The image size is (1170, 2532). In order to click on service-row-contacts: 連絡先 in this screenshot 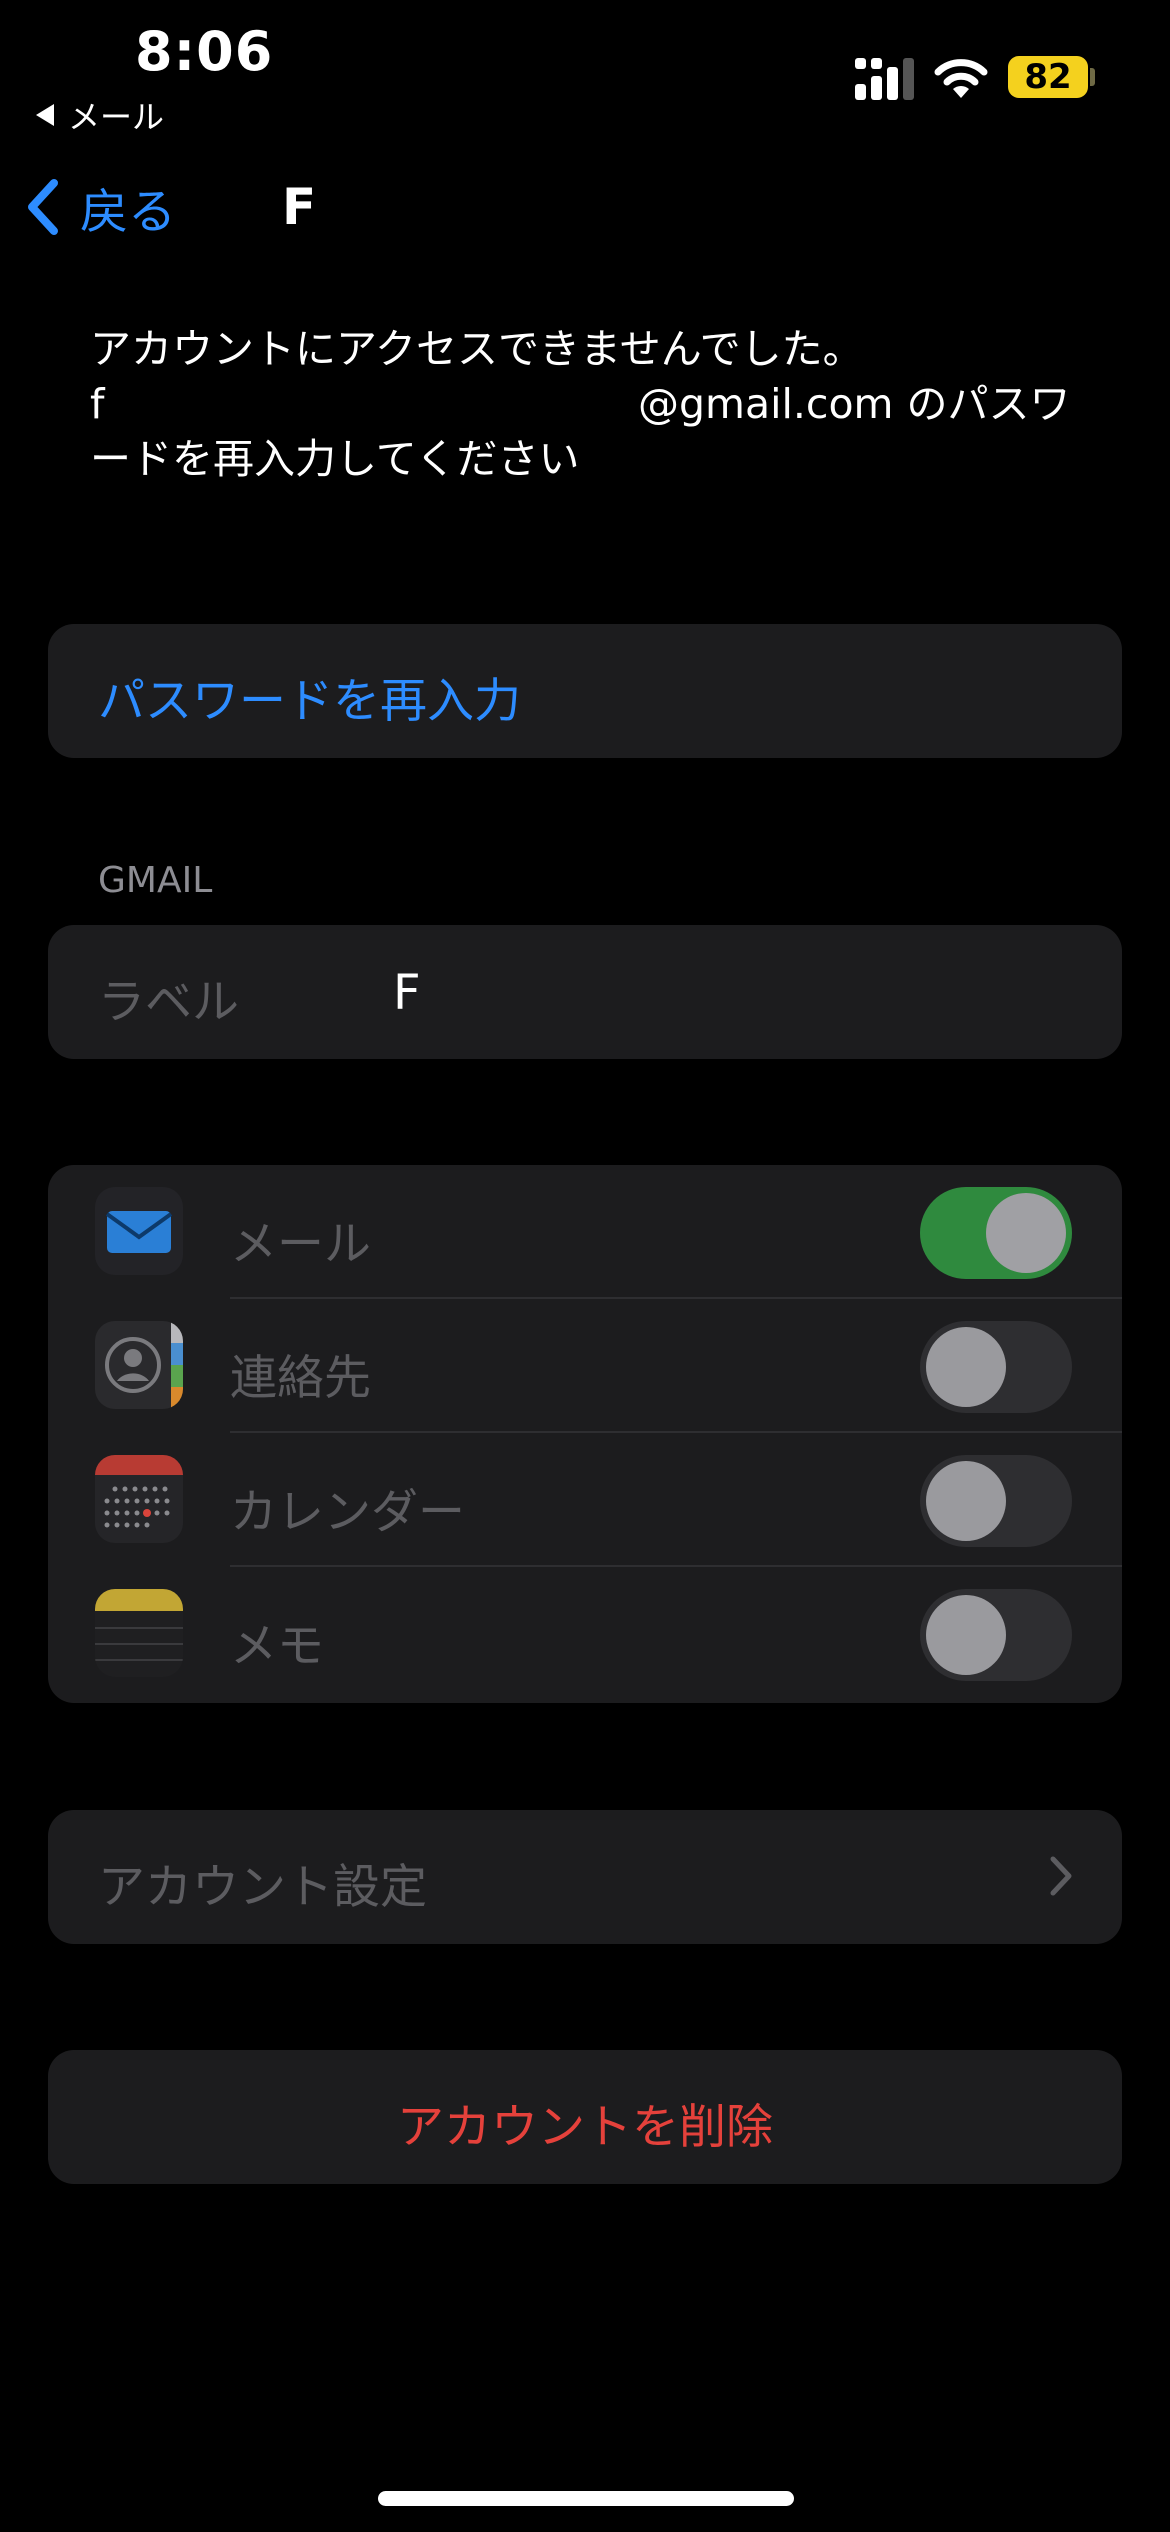, I will do `click(585, 1366)`.